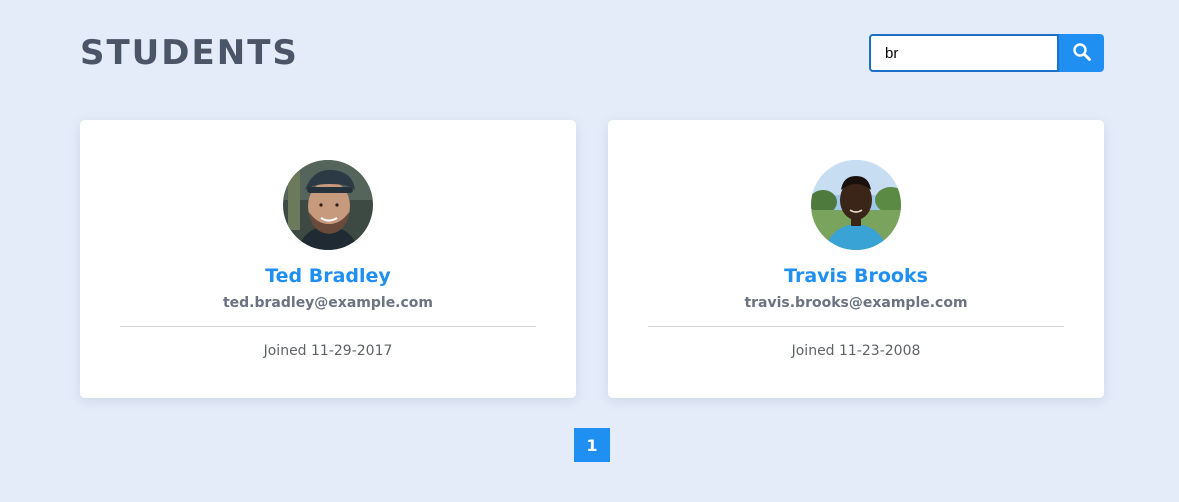 Image resolution: width=1179 pixels, height=502 pixels. Describe the element at coordinates (189, 53) in the screenshot. I see `page-title: STUDENTS` at that location.